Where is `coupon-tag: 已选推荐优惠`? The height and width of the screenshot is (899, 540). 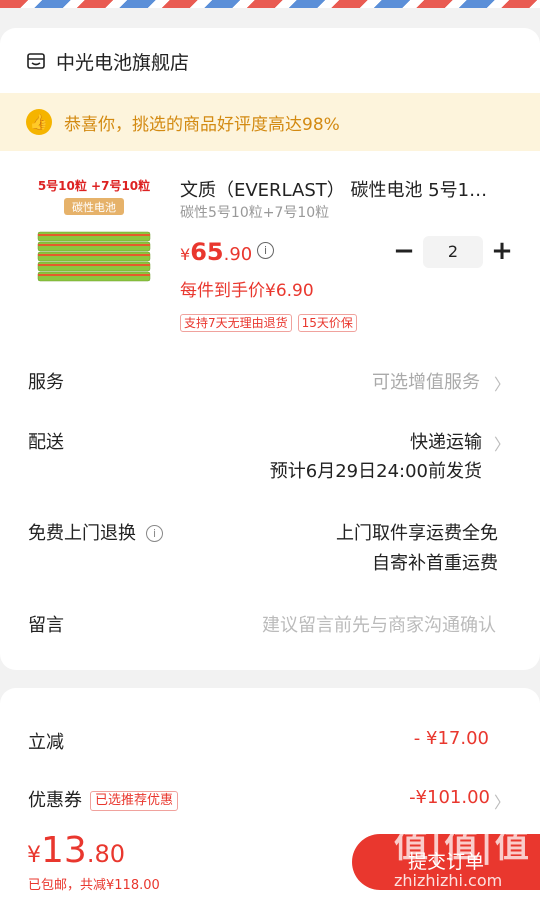 coupon-tag: 已选推荐优惠 is located at coordinates (134, 801).